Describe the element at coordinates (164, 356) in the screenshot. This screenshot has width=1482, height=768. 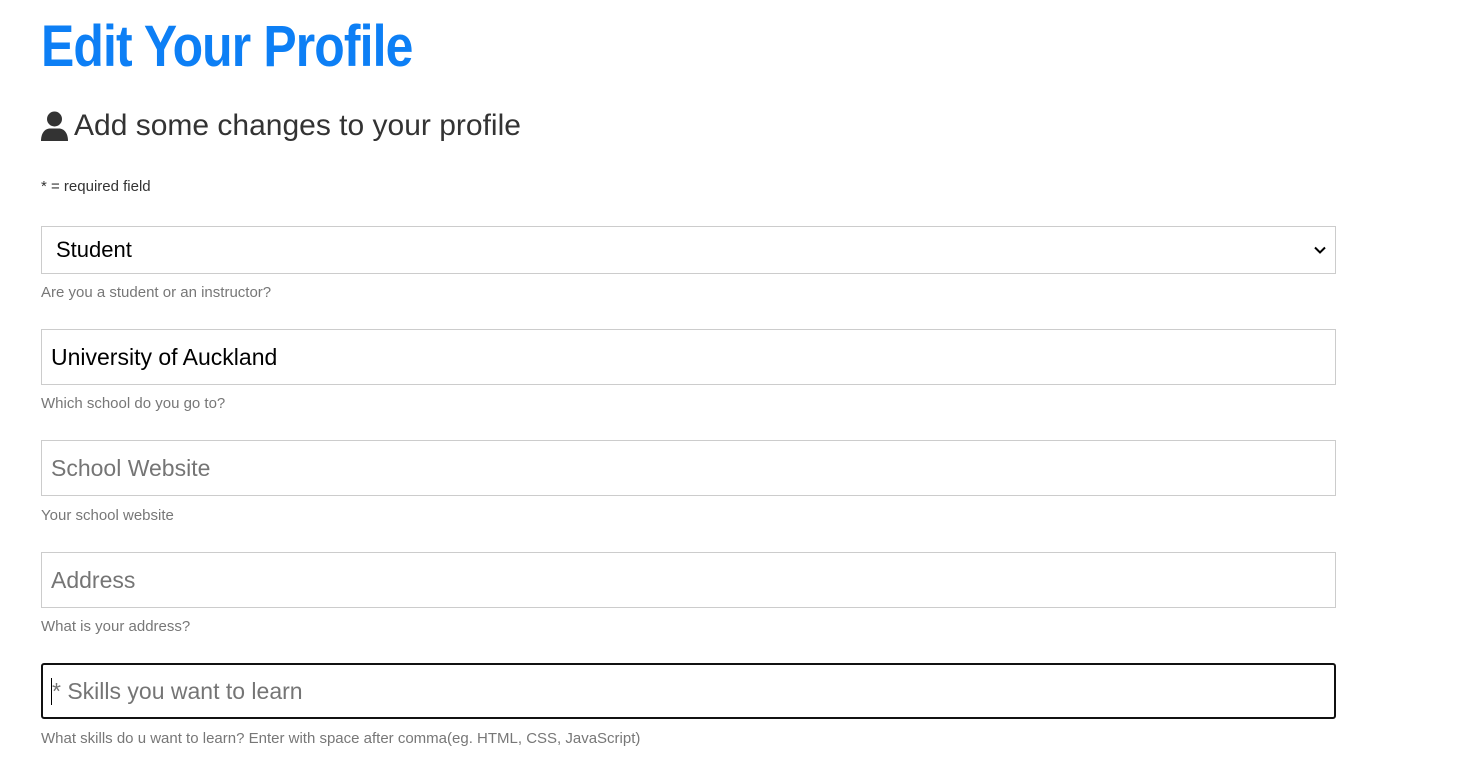
I see `school-input-value: University of Auckland` at that location.